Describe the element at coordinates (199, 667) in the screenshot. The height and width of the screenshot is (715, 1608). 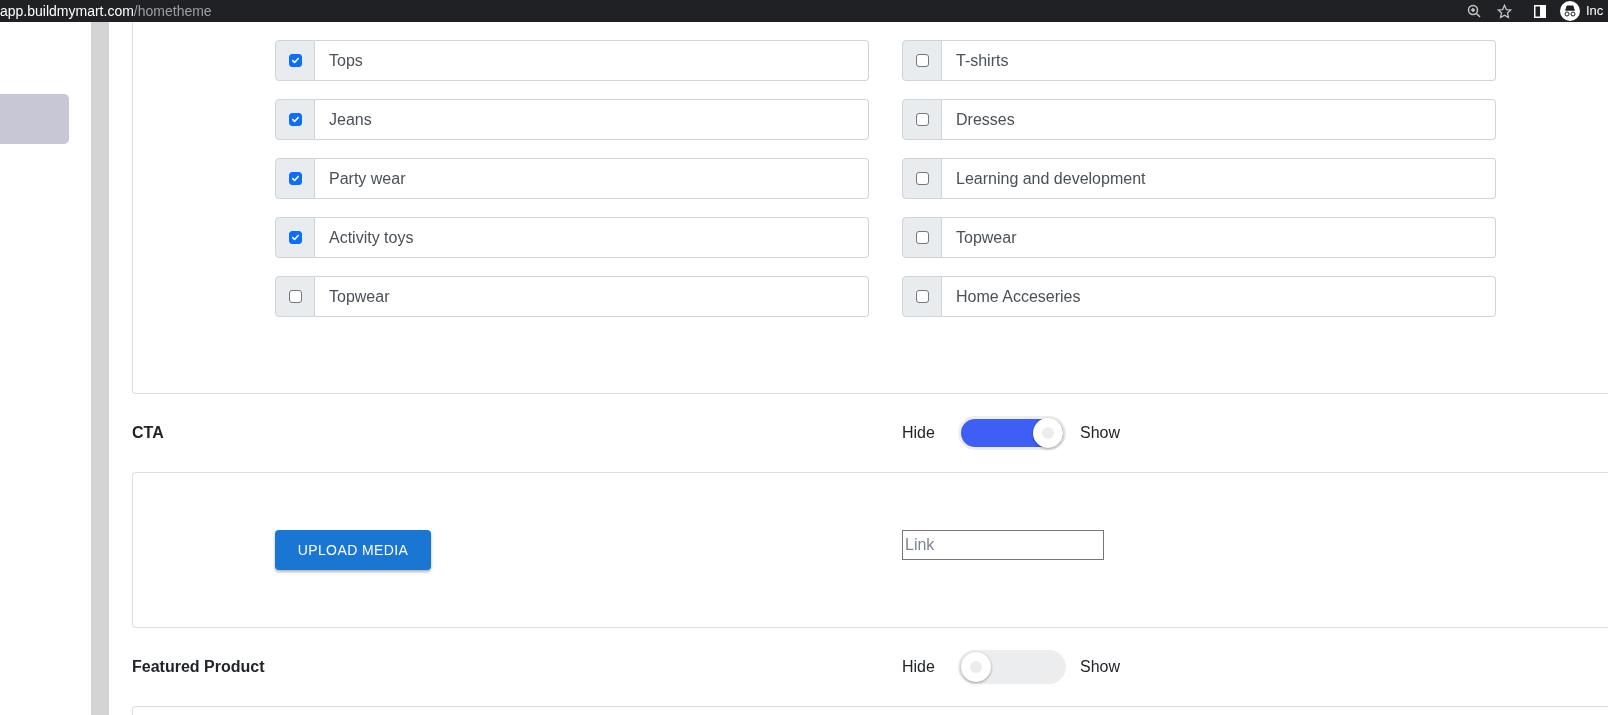
I see `section-title: Featured Product` at that location.